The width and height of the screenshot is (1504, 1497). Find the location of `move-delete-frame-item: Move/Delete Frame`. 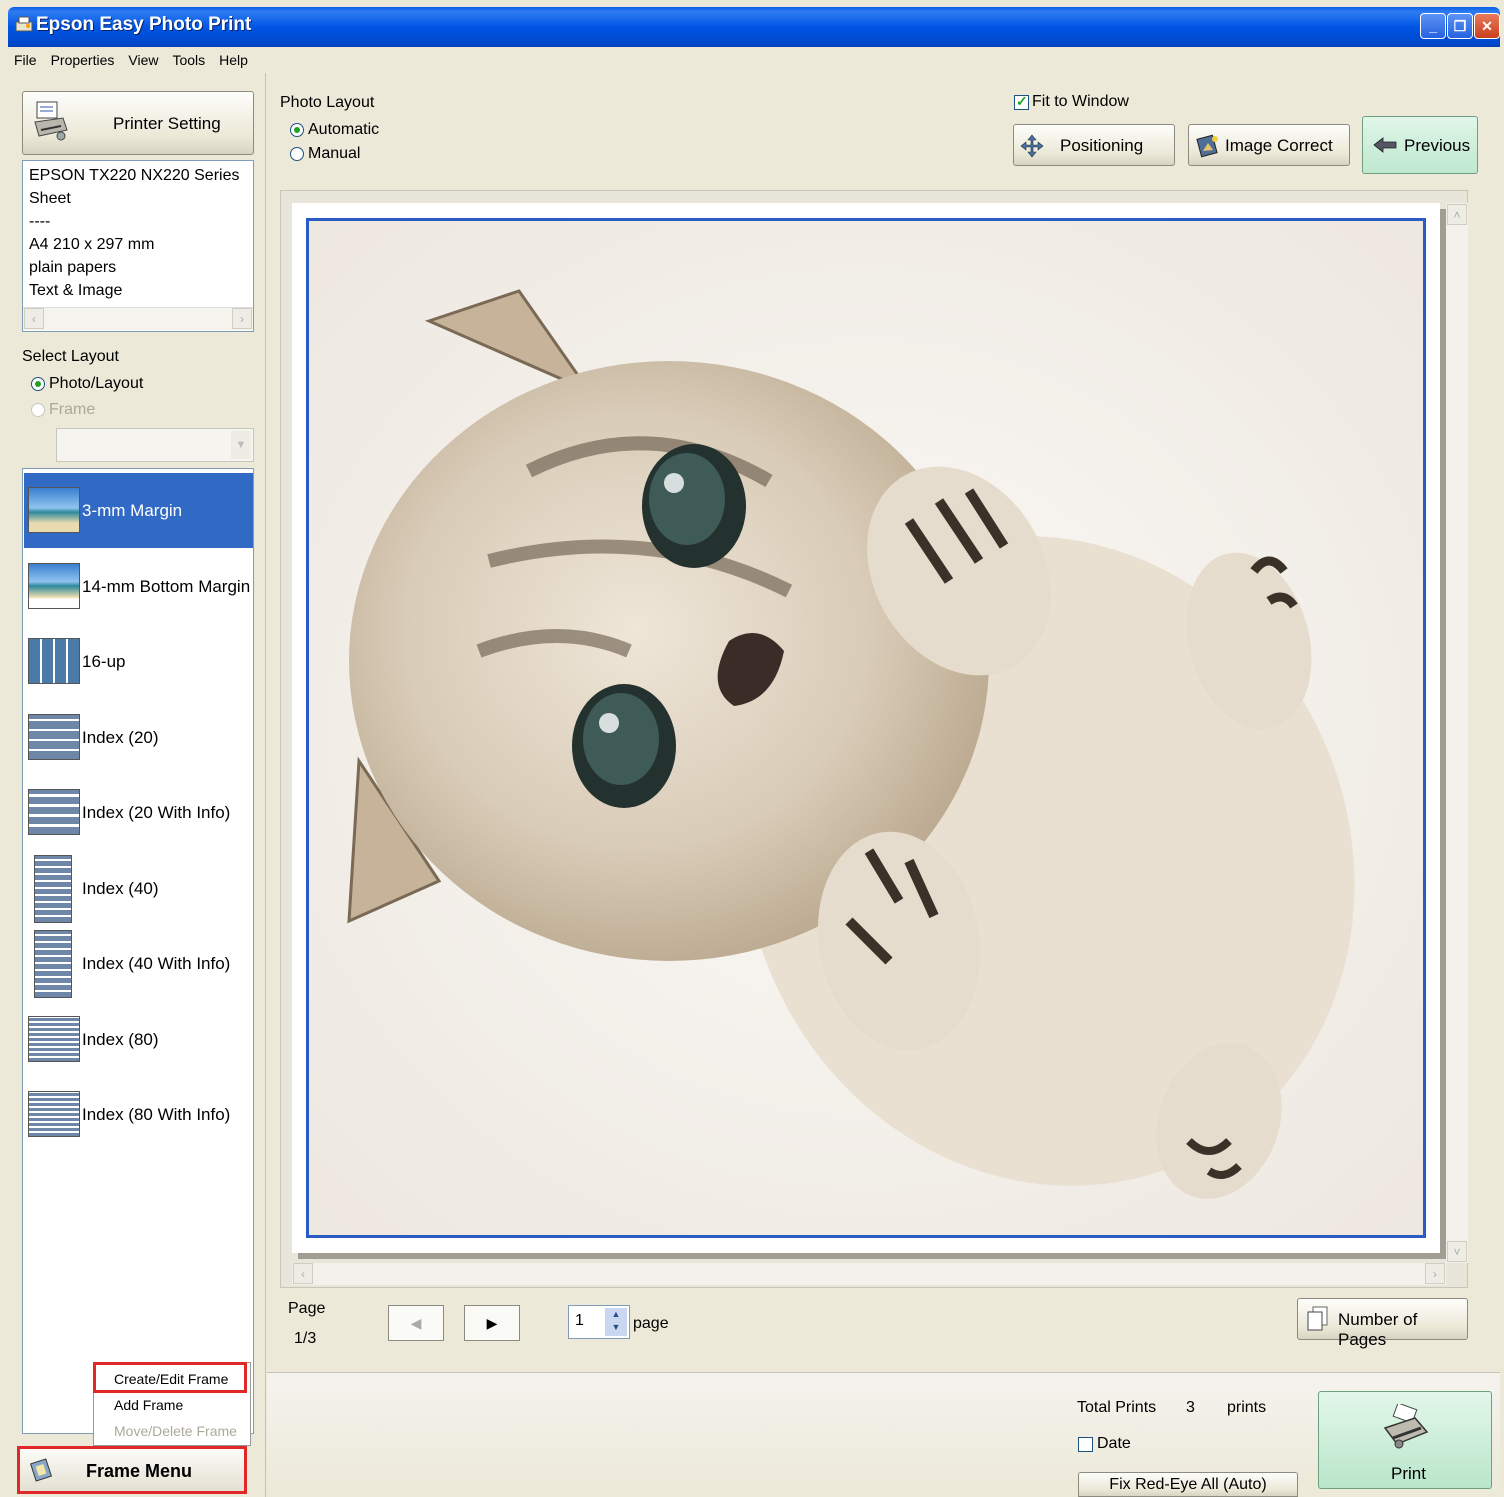

move-delete-frame-item: Move/Delete Frame is located at coordinates (175, 1431).